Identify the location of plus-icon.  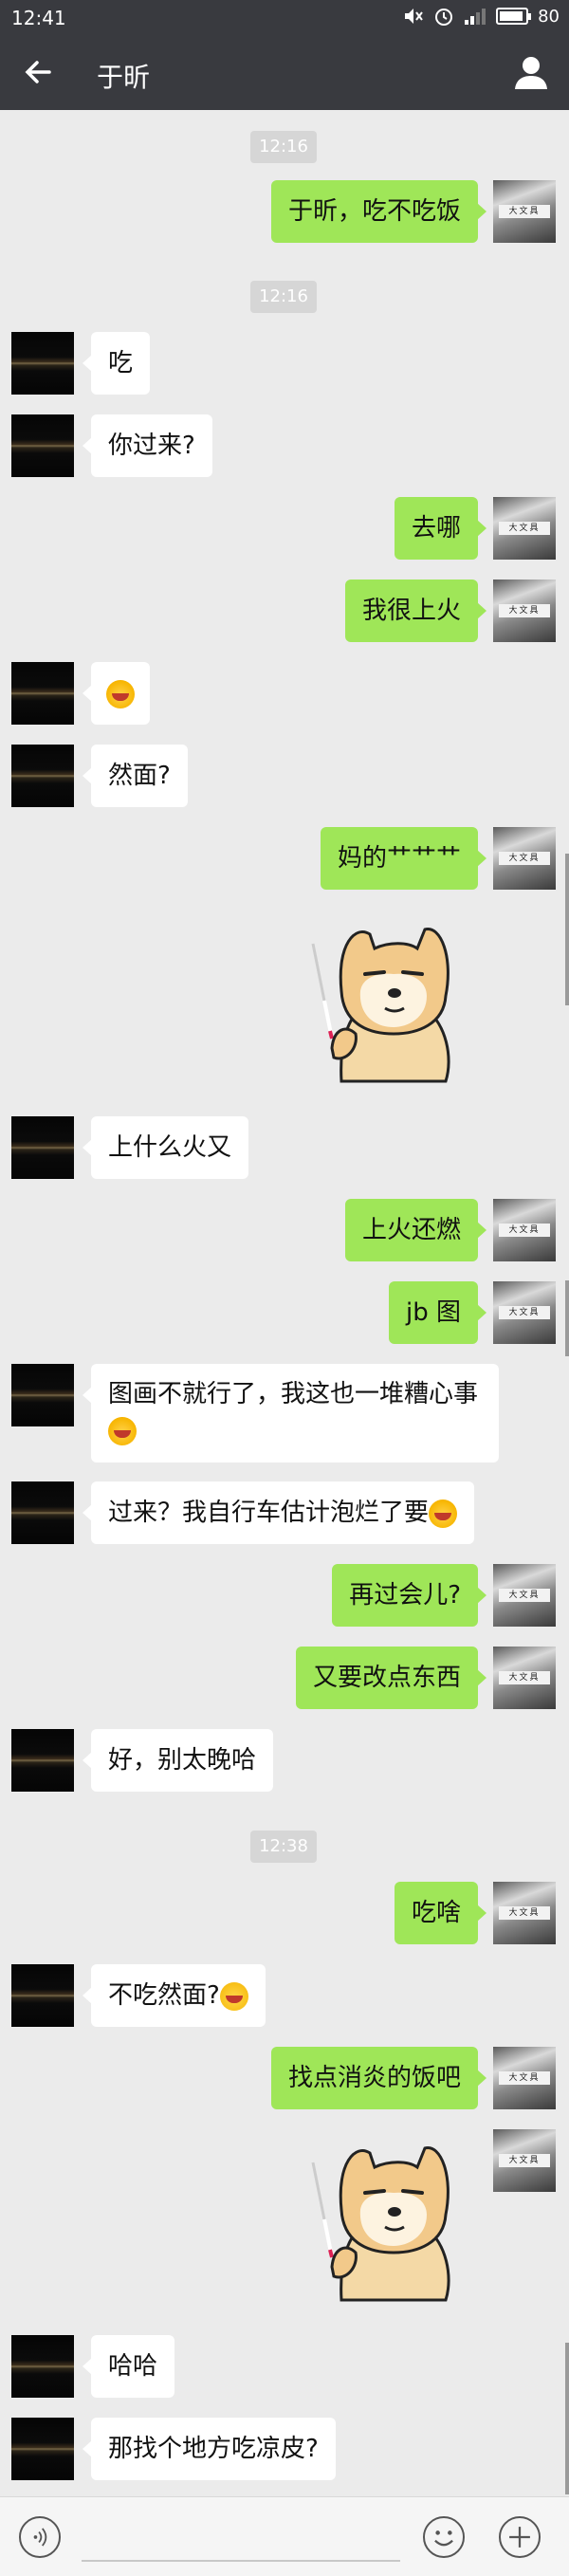
(520, 2537).